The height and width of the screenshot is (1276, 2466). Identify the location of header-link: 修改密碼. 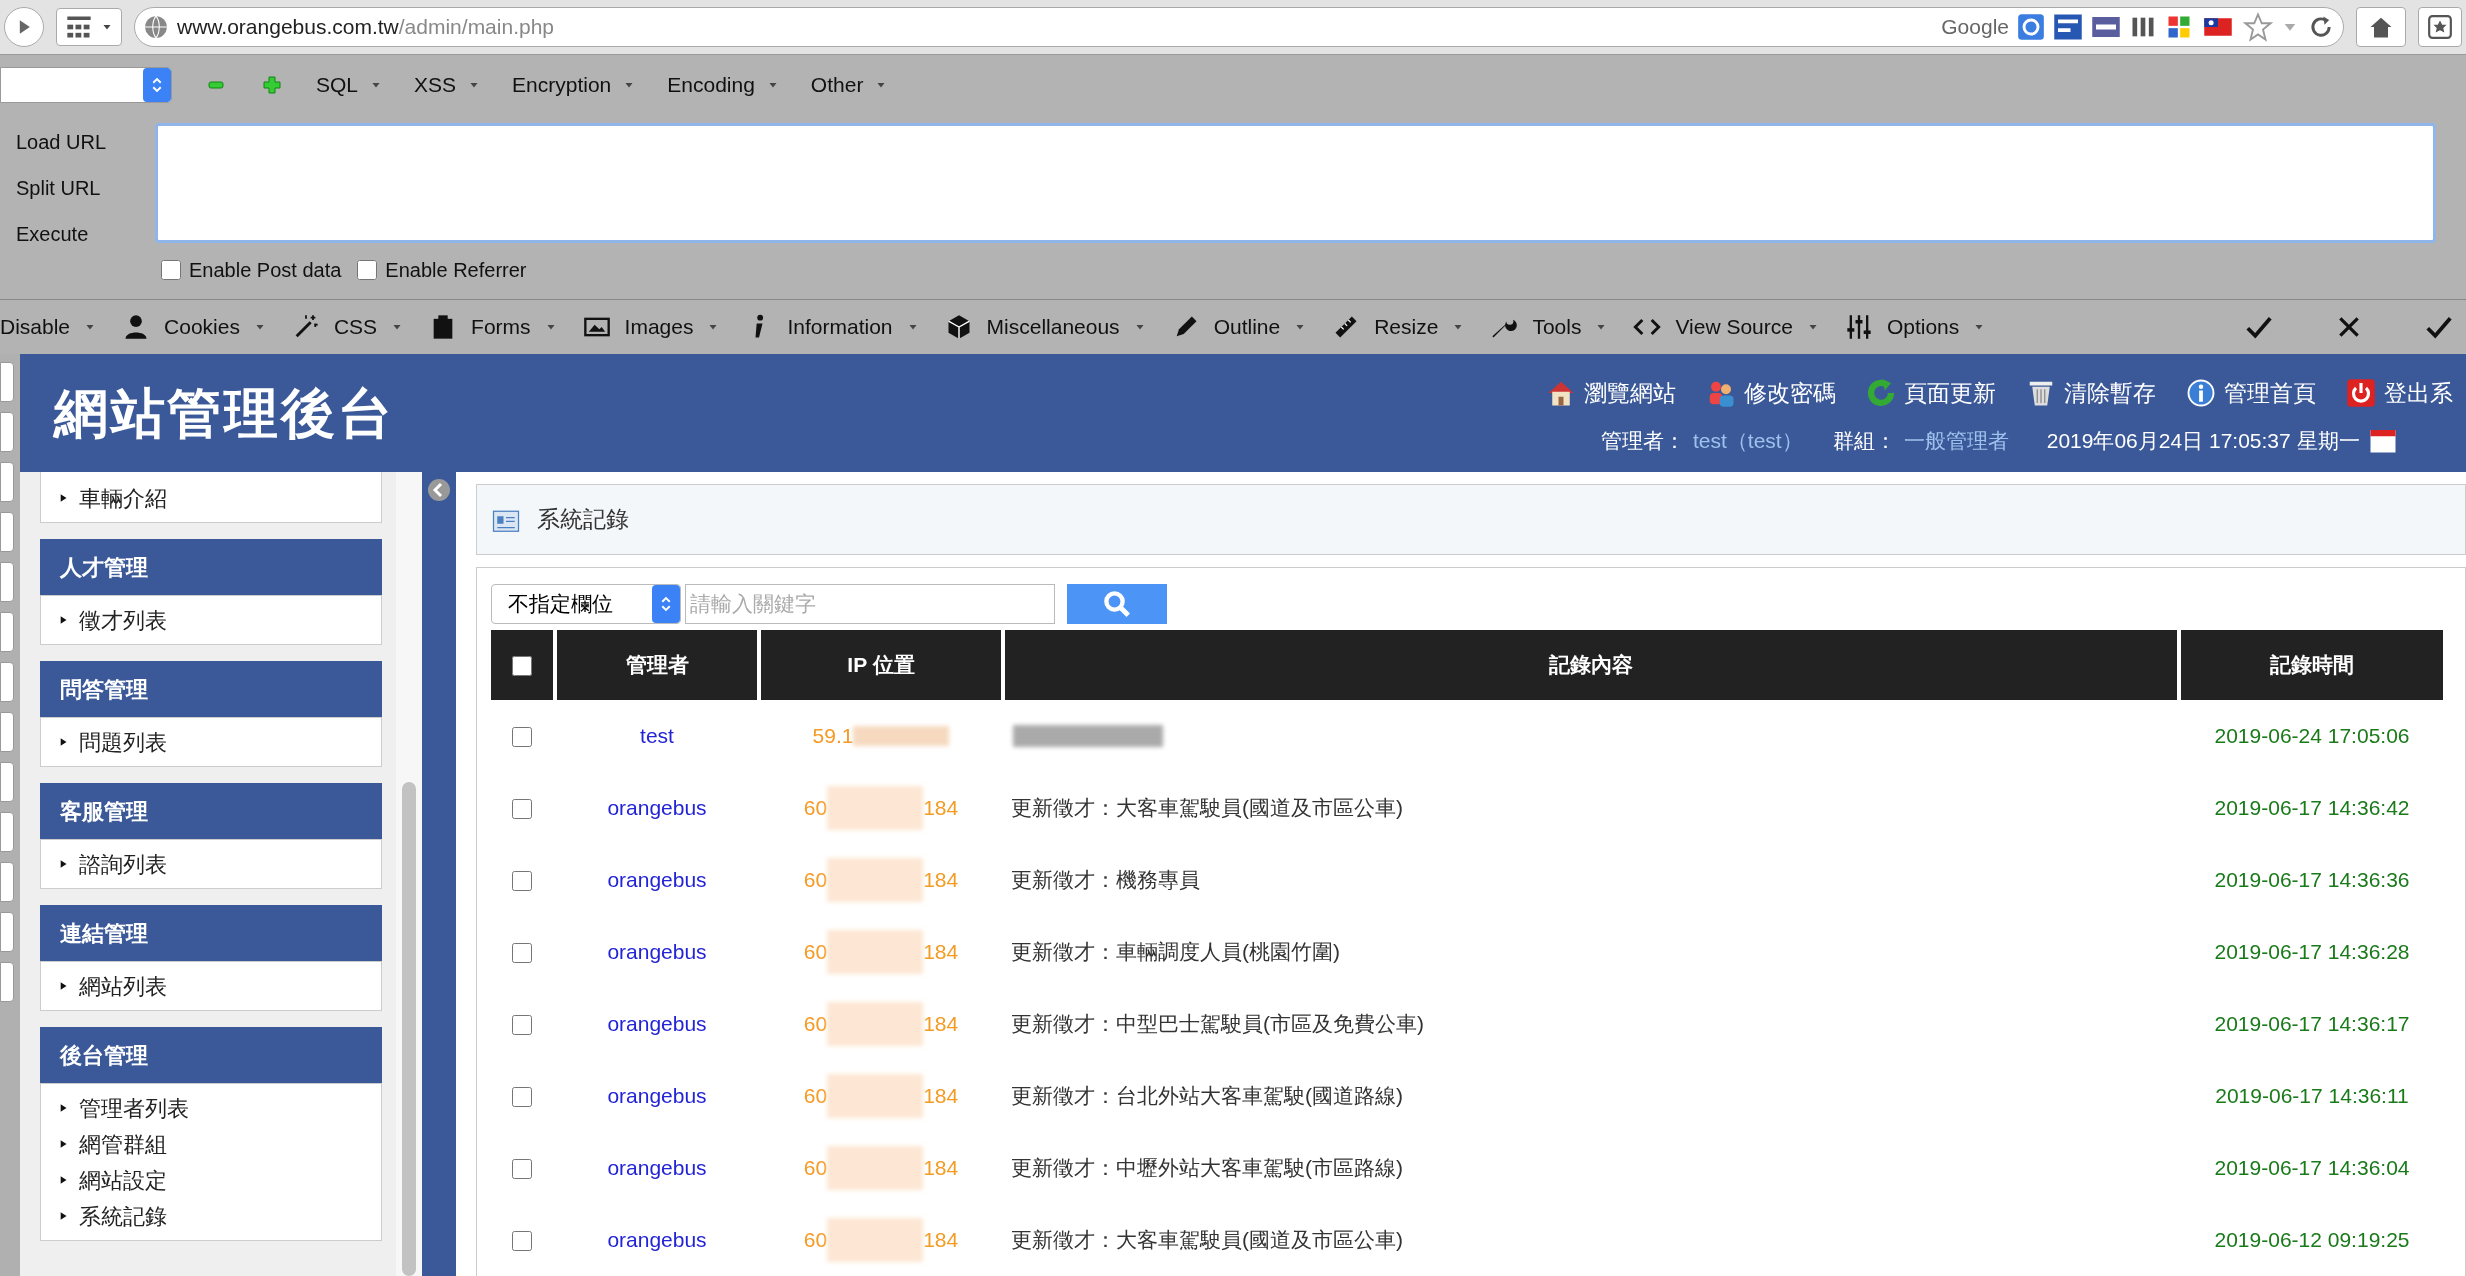
(1771, 393).